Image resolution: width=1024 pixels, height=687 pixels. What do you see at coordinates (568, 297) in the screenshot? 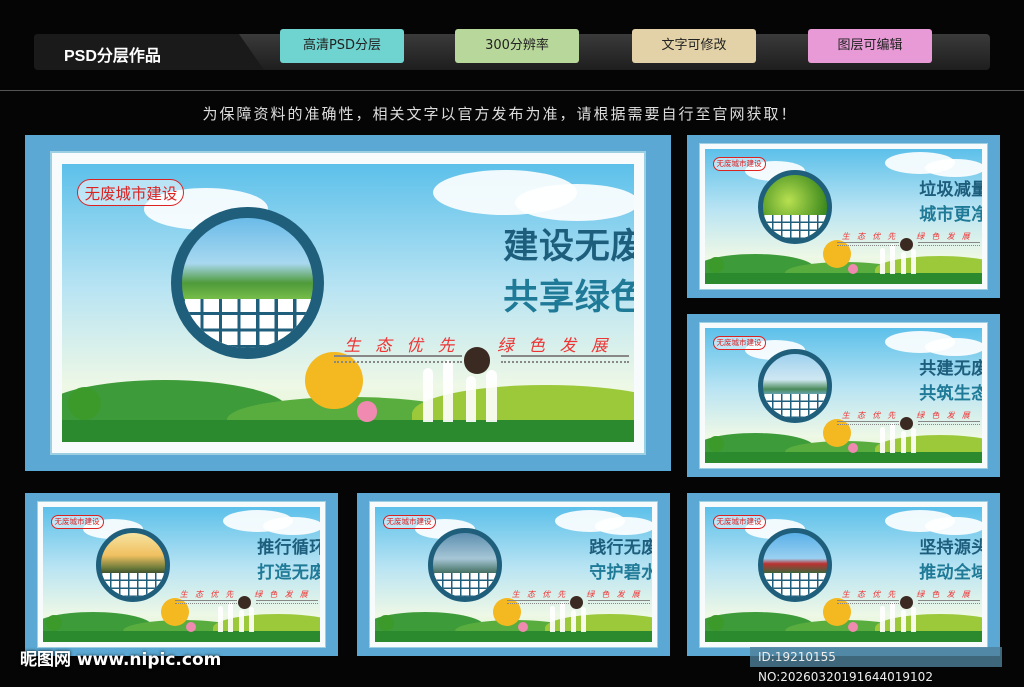
I see `headline-line-2: 共享绿色家园` at bounding box center [568, 297].